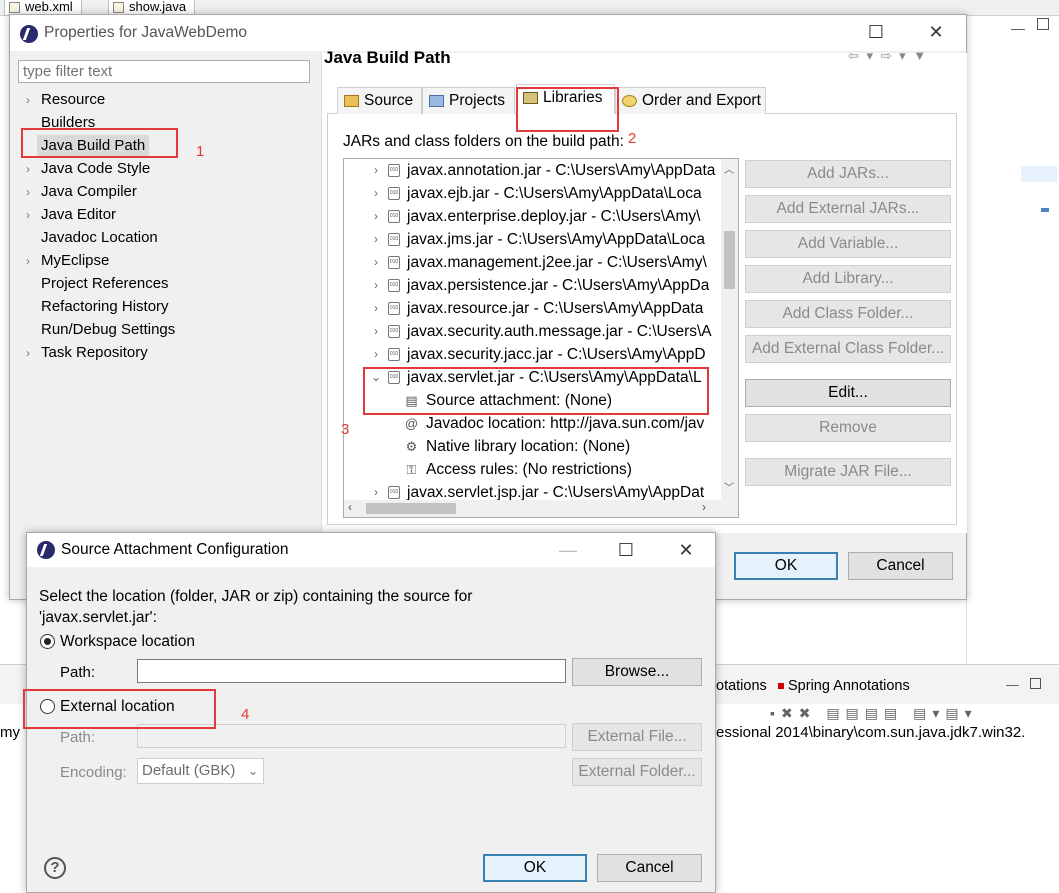 The image size is (1059, 893). I want to click on scroll-right-icon: ›, so click(704, 507).